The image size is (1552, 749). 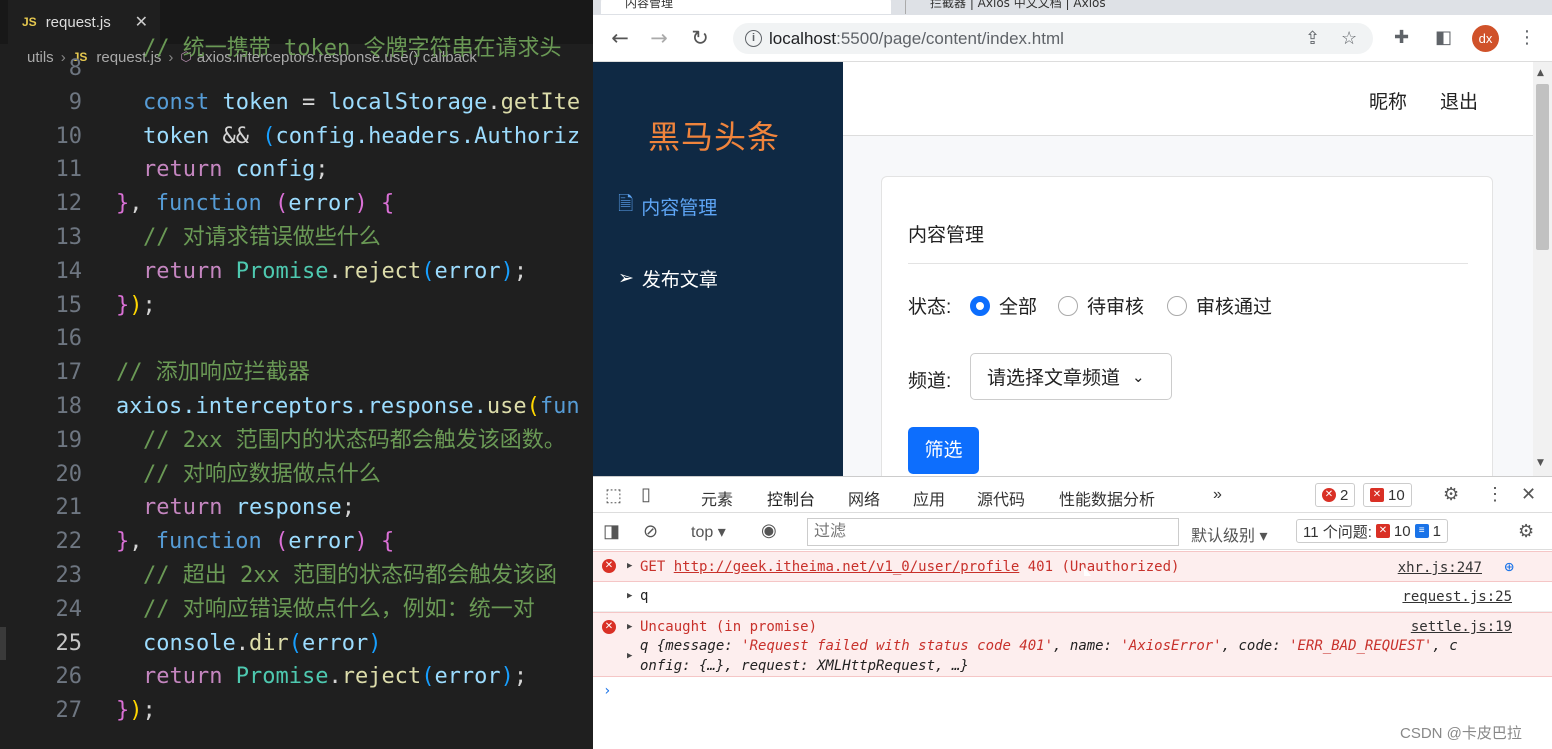 I want to click on page-scrollbar: ▲ ▼, so click(x=1542, y=269).